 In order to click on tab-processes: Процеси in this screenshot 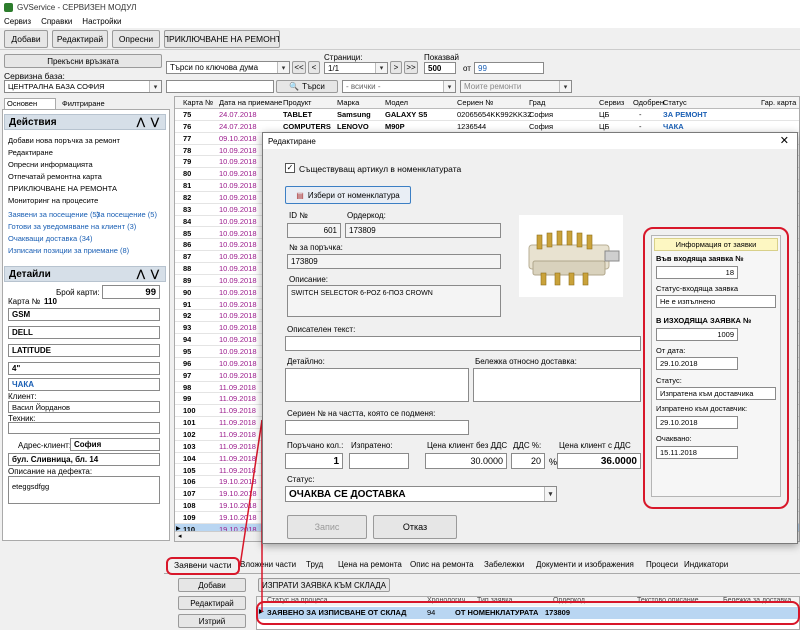, I will do `click(662, 564)`.